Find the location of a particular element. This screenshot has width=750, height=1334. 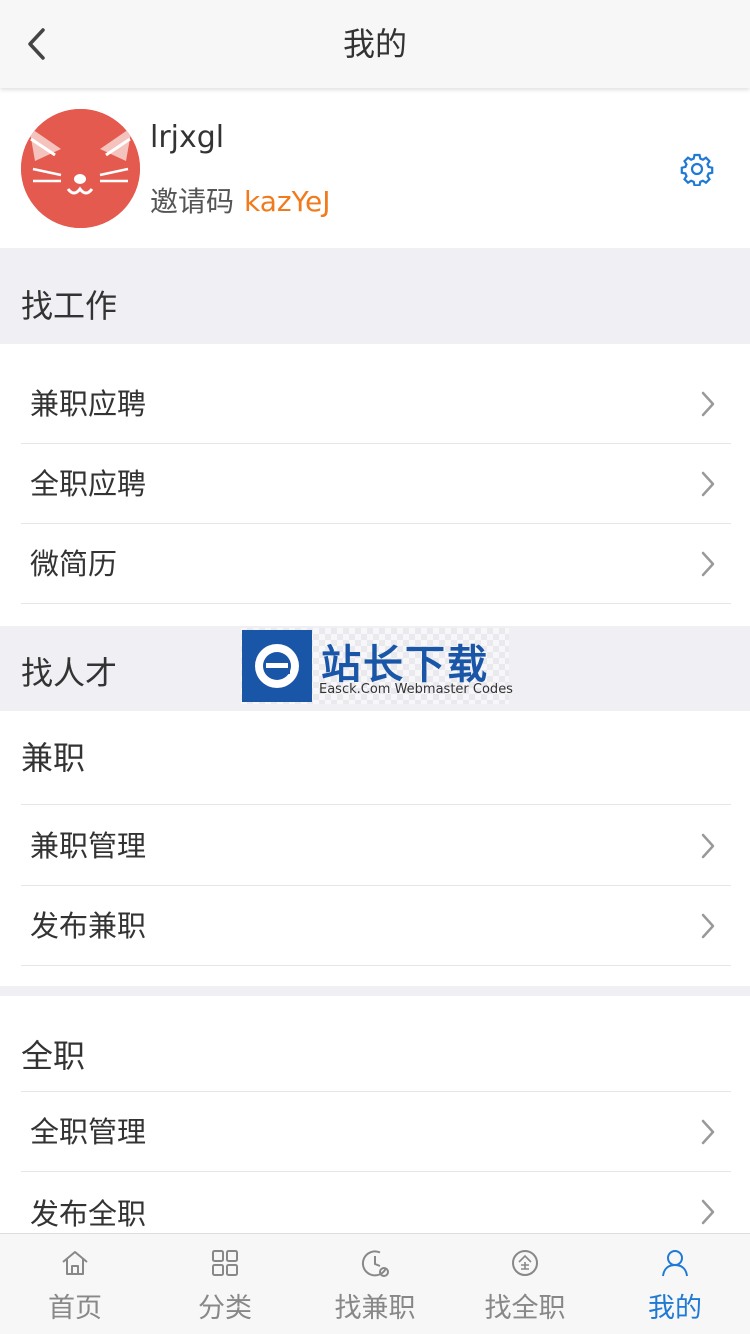

easck-logo-icon is located at coordinates (277, 666).